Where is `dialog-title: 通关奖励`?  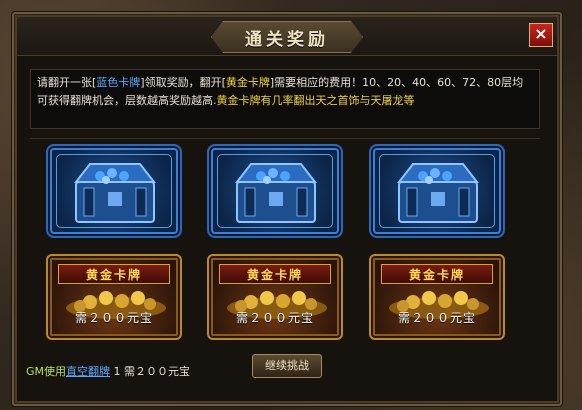
dialog-title: 通关奖励 is located at coordinates (287, 39).